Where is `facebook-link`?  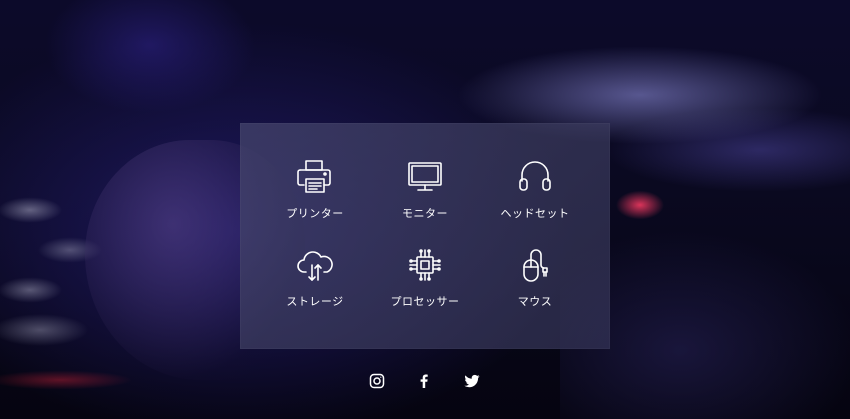
facebook-link is located at coordinates (424, 383).